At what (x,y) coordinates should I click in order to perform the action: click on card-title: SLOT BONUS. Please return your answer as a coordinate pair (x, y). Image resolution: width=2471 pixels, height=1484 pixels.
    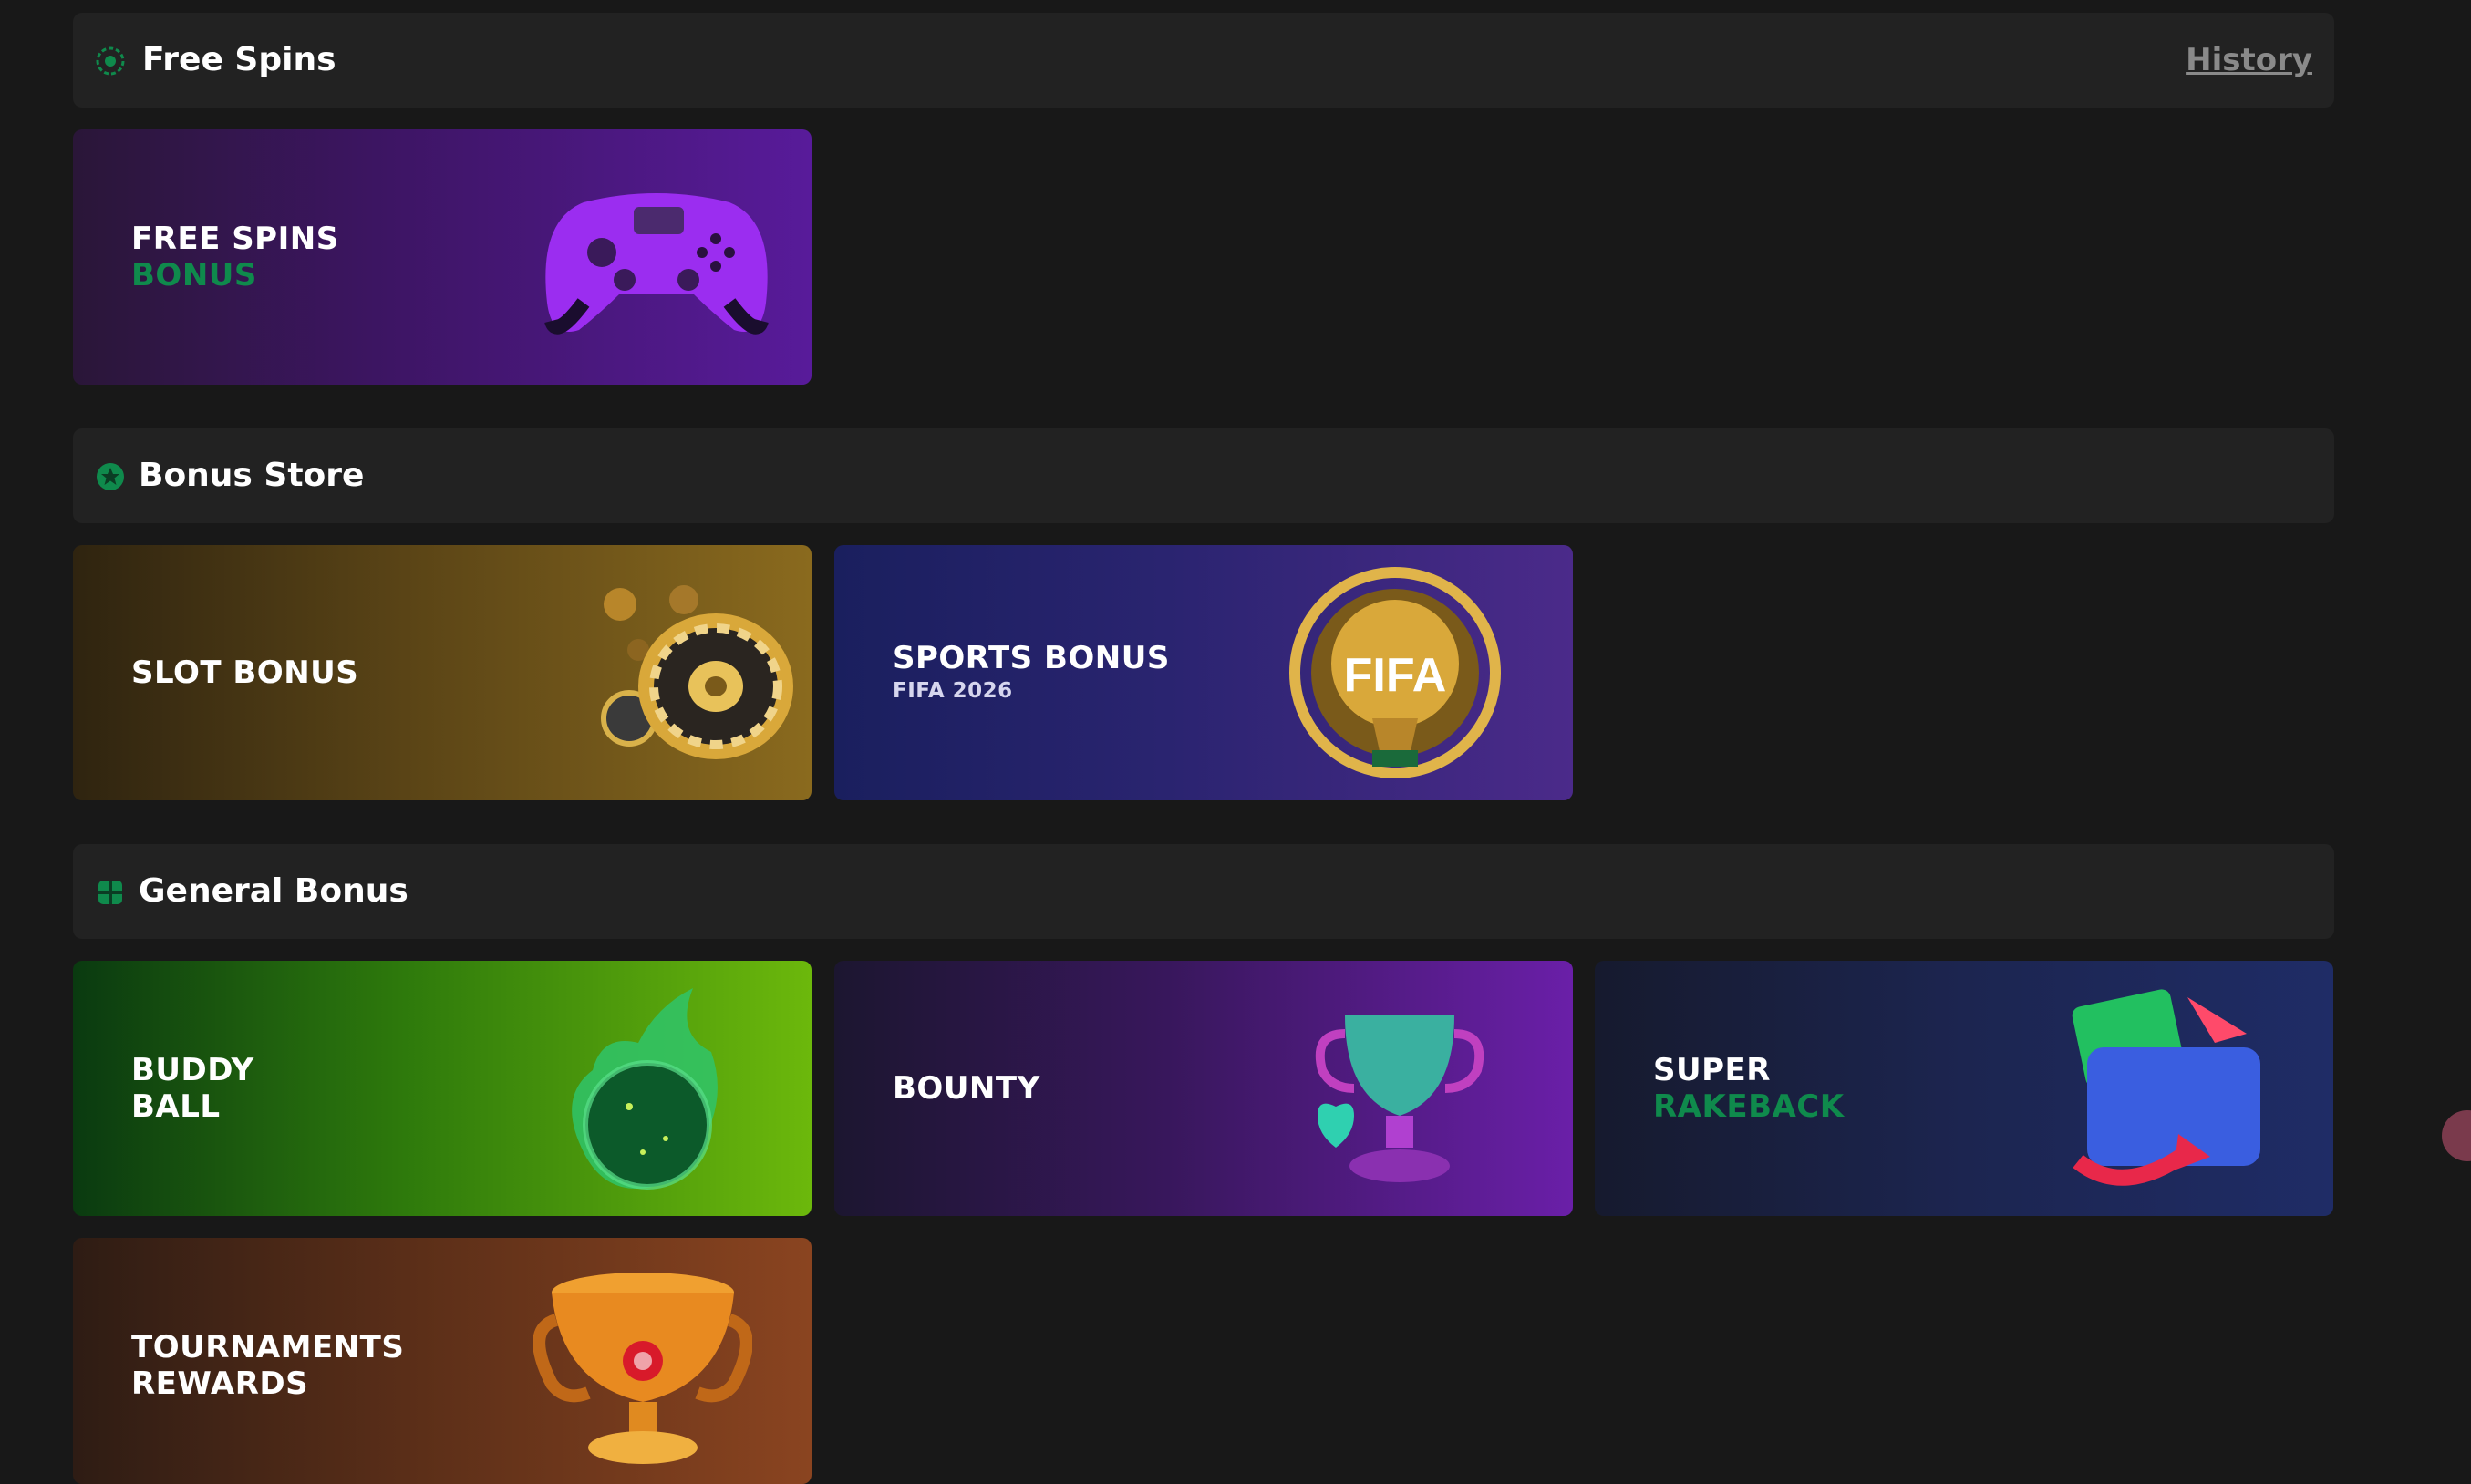
    Looking at the image, I should click on (245, 672).